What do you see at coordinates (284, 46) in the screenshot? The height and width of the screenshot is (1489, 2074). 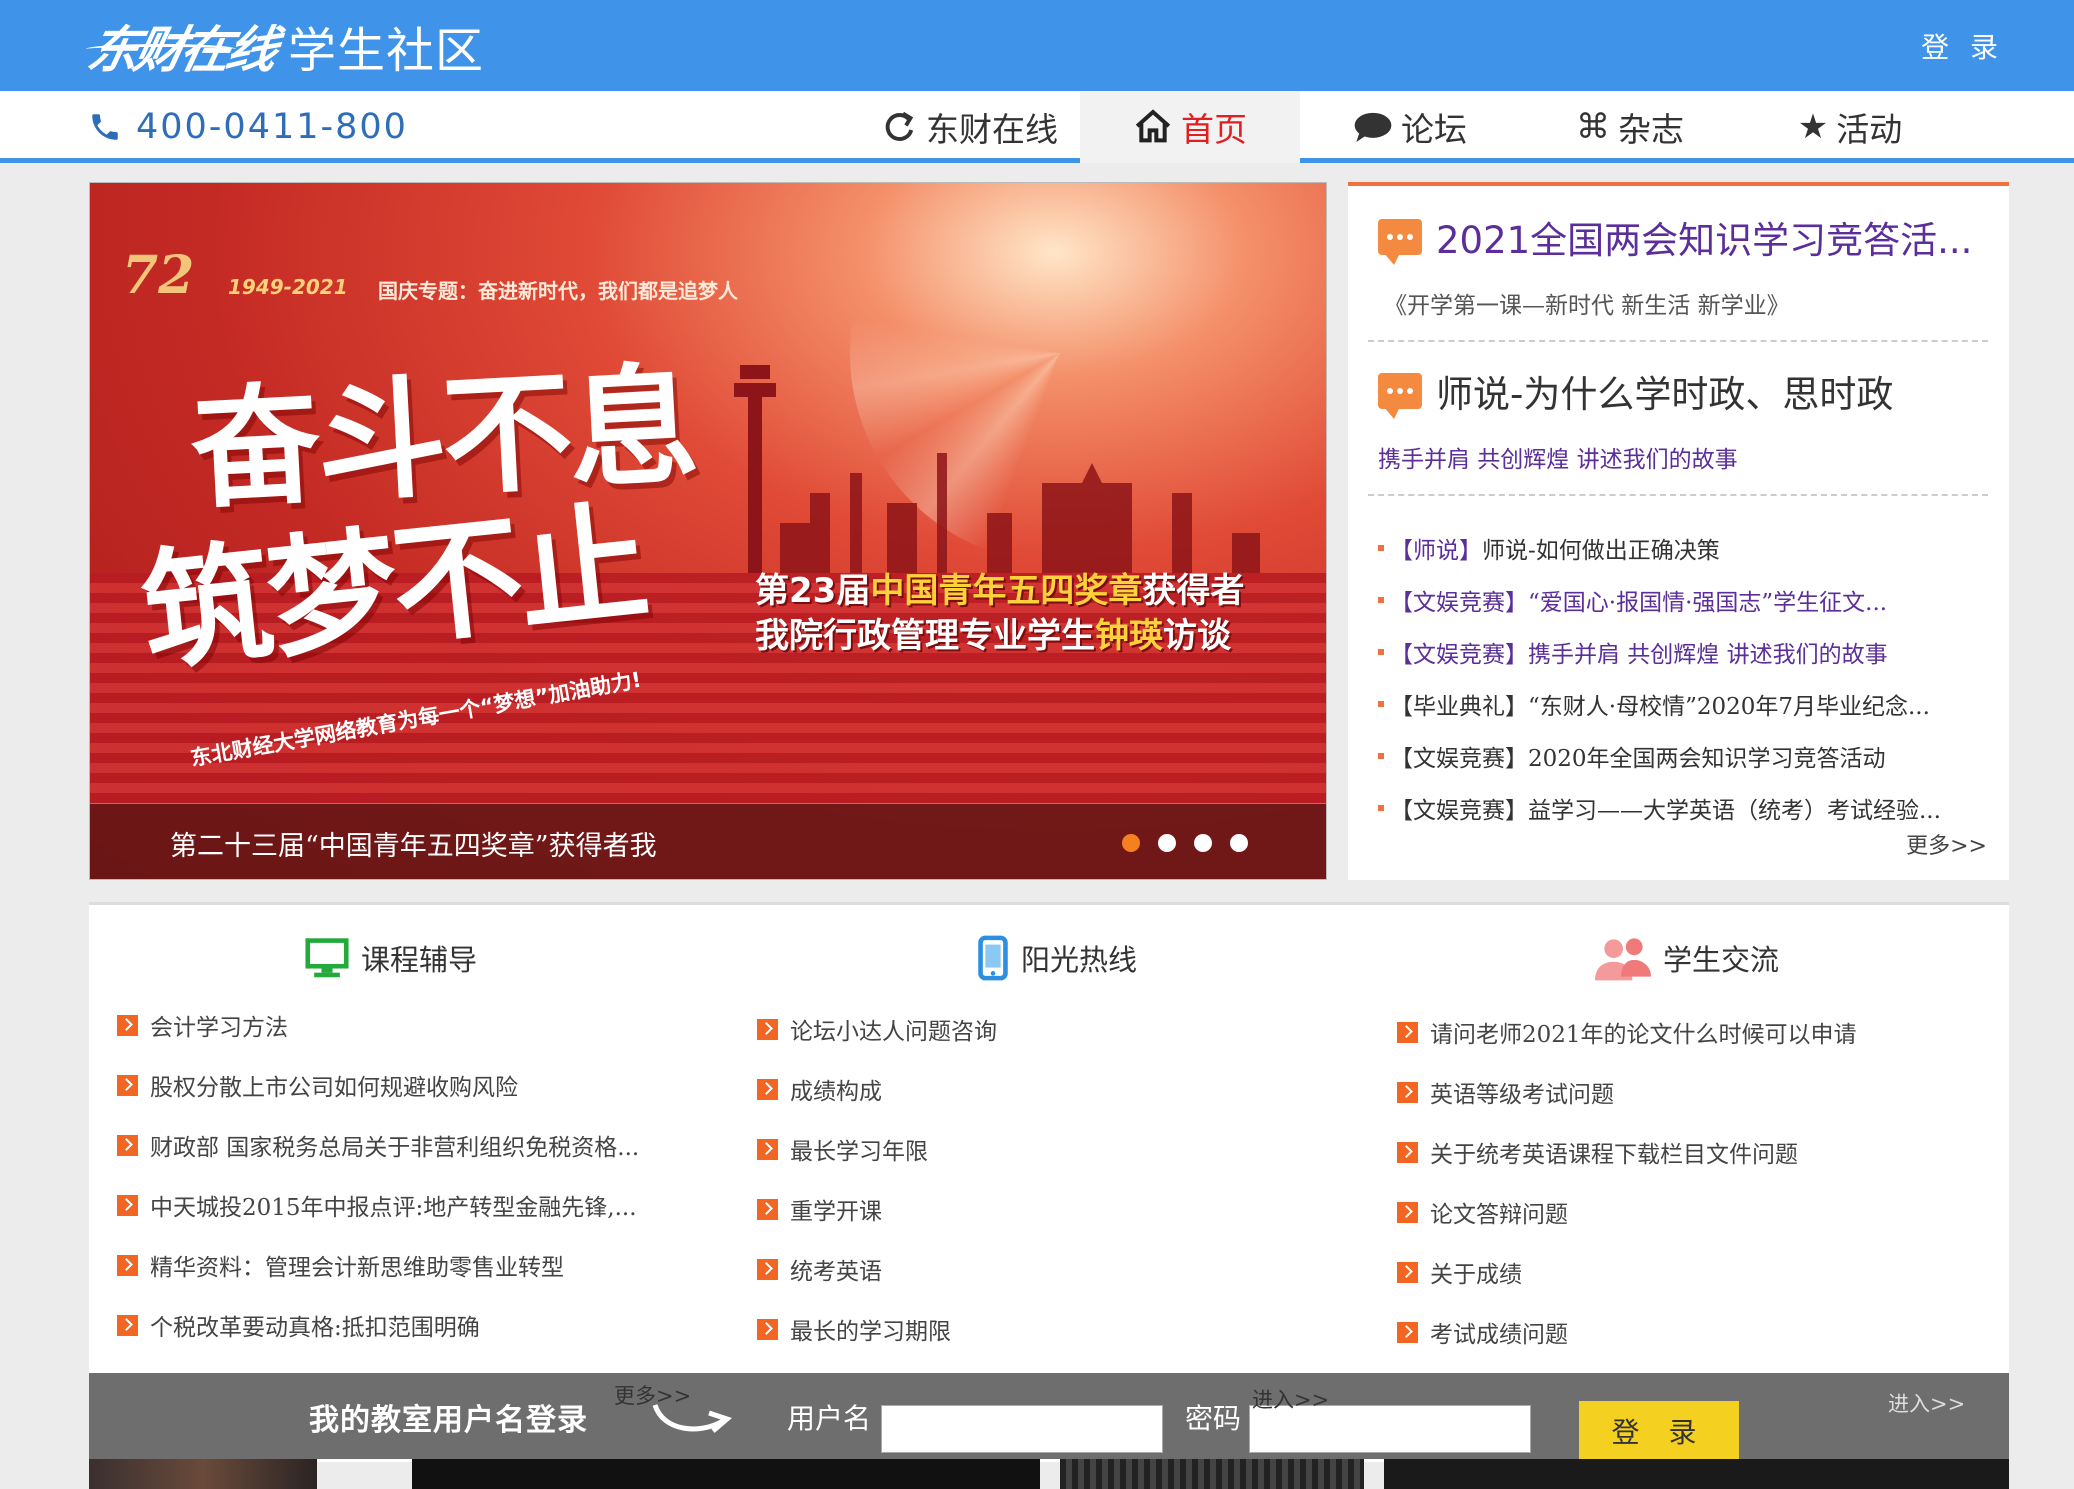 I see `site-logo: 东财在线 学生社区` at bounding box center [284, 46].